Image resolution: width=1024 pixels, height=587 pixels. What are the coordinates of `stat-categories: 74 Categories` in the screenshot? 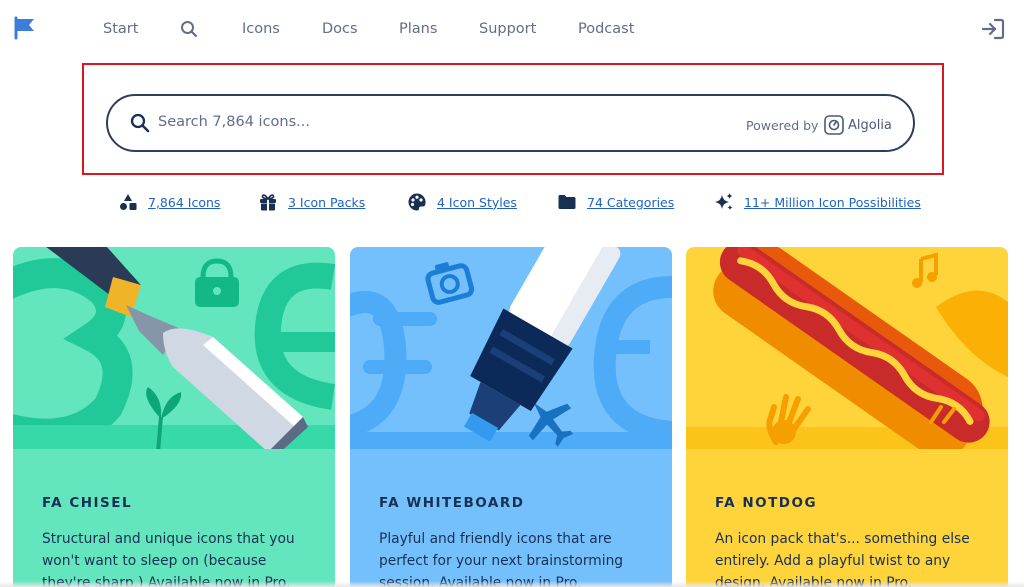 It's located at (615, 202).